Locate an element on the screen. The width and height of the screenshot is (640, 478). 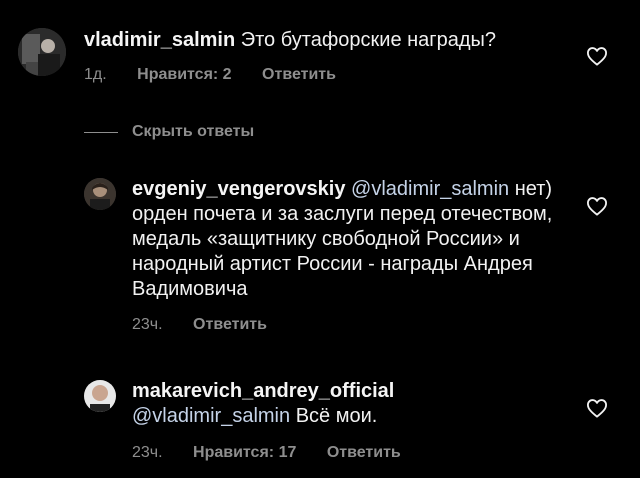
comment-text: vladimir_salmin Это бутафорские награды? is located at coordinates (324, 40).